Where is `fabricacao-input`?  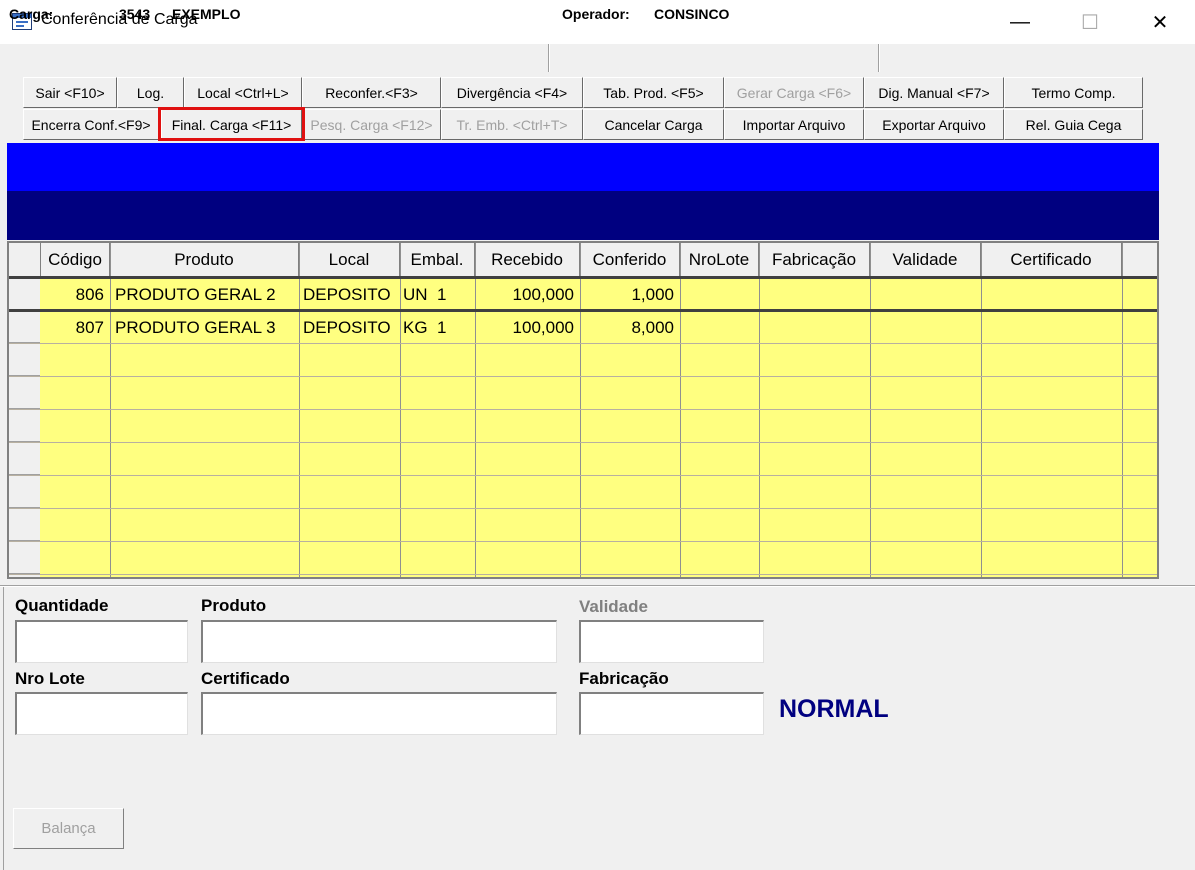 fabricacao-input is located at coordinates (671, 713).